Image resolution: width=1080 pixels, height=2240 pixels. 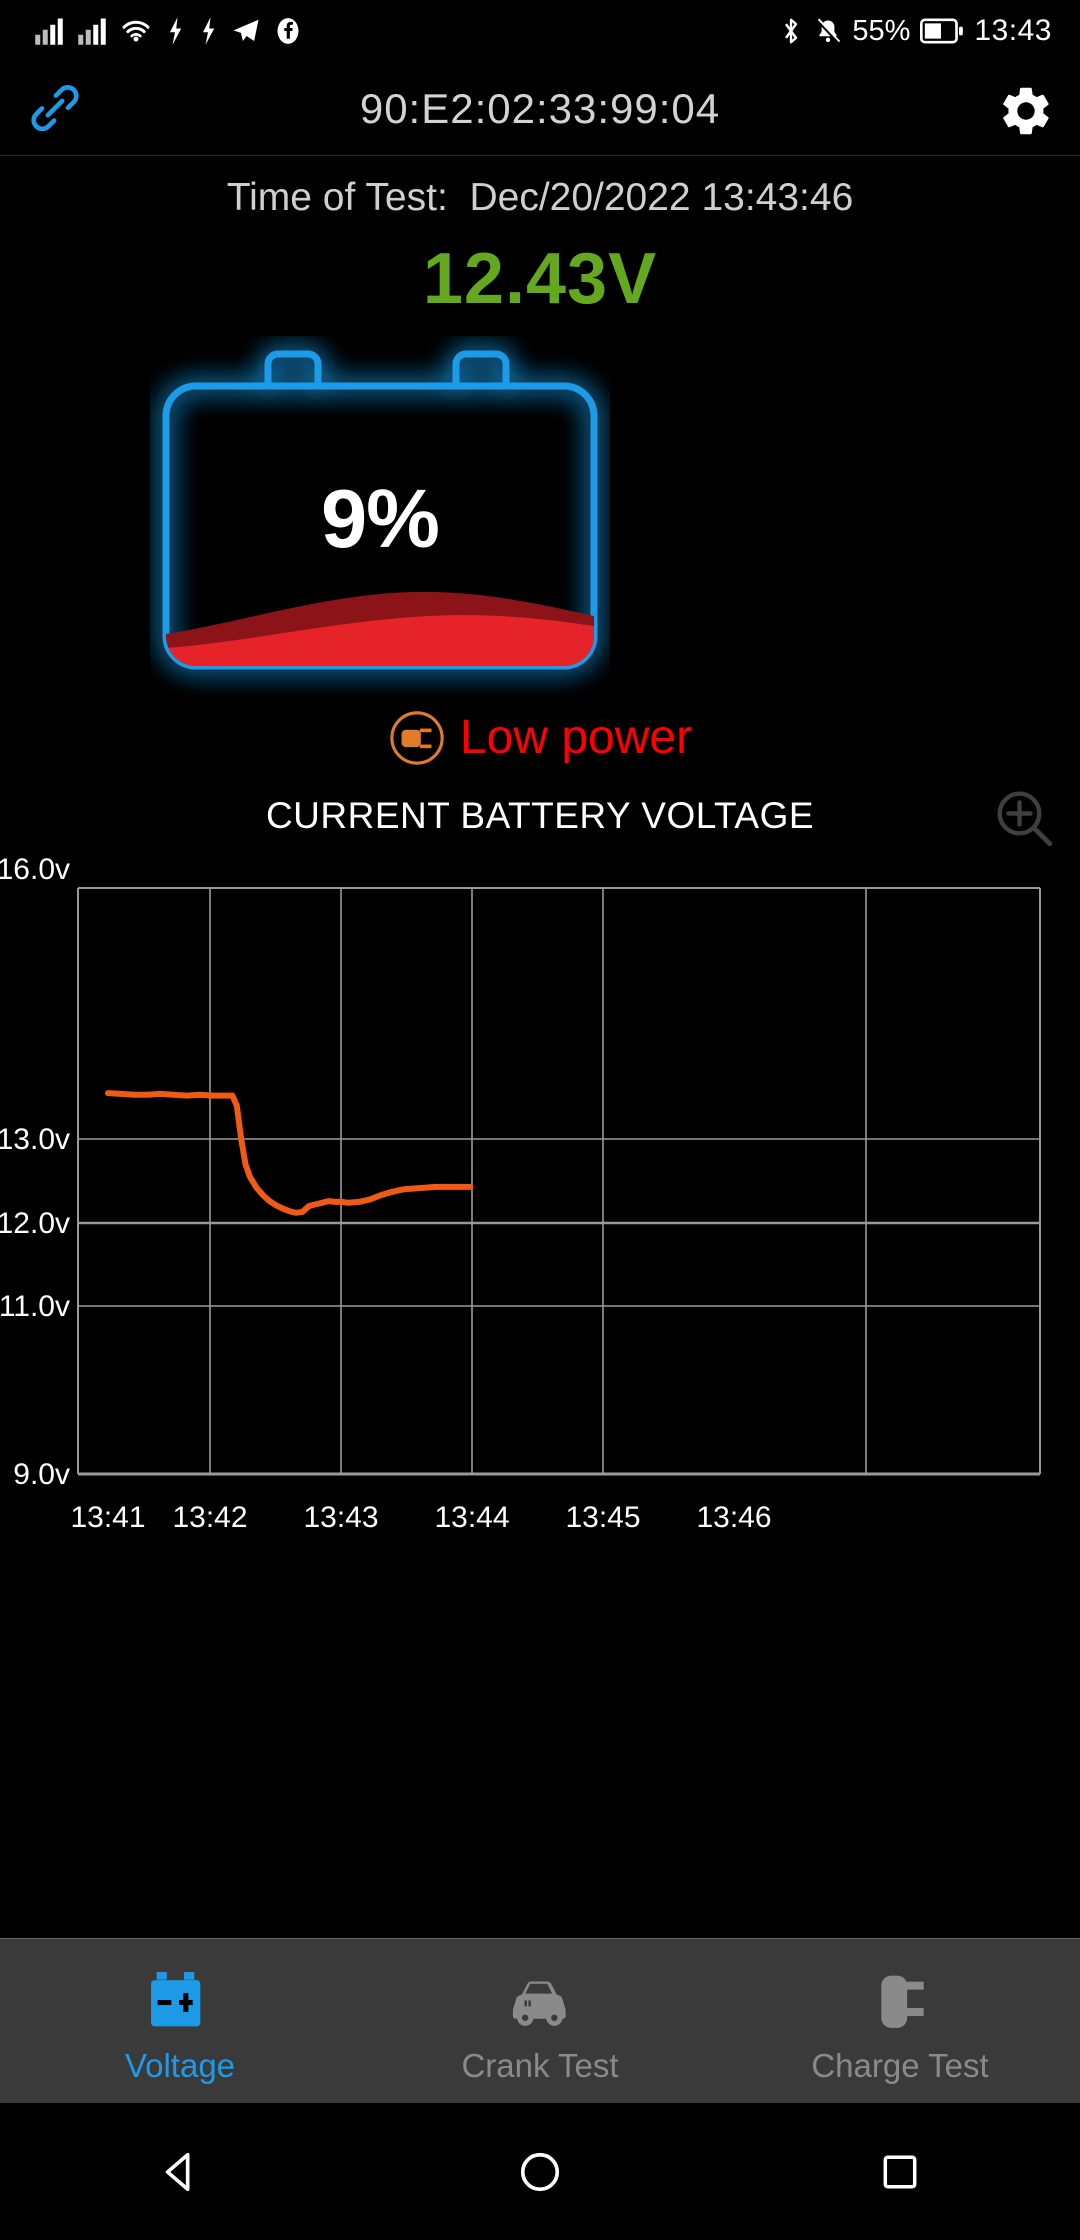 I want to click on android-navigation-bar, so click(x=540, y=2171).